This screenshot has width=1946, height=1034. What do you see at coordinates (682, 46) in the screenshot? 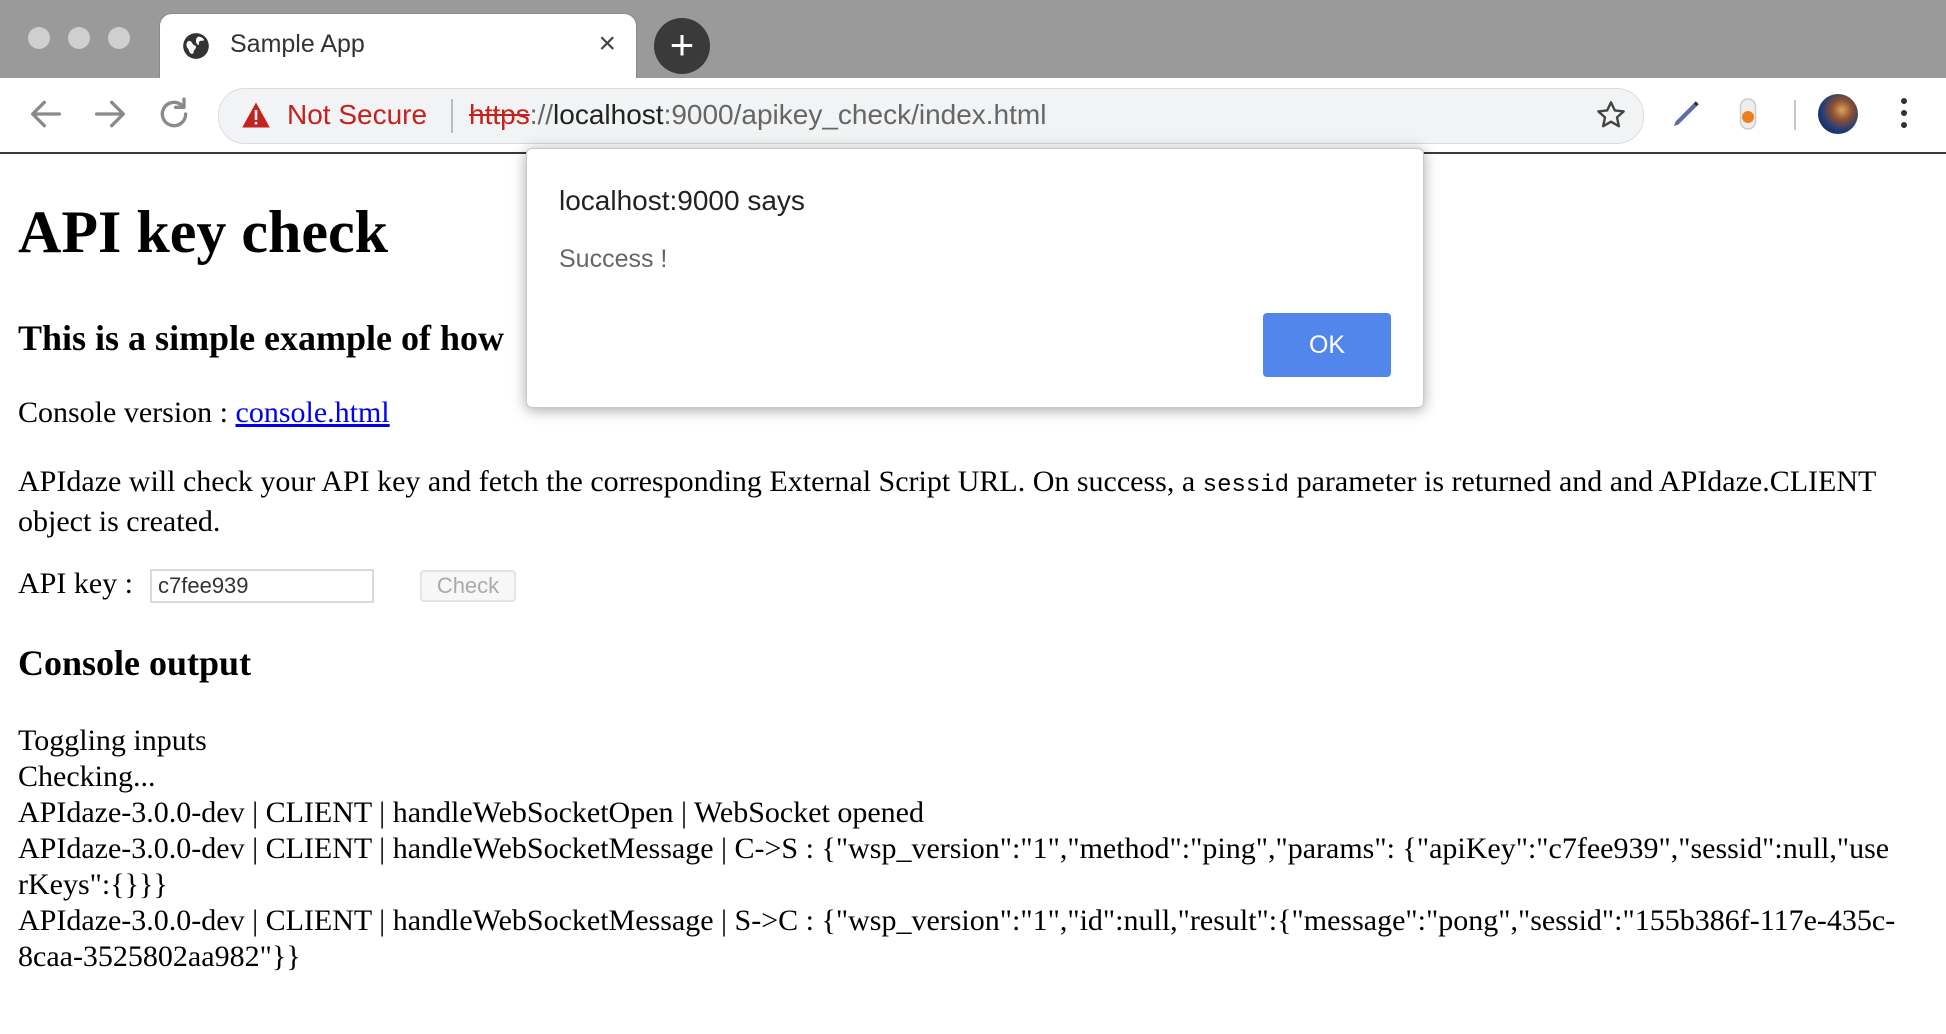
I see `new-tab-button: +` at bounding box center [682, 46].